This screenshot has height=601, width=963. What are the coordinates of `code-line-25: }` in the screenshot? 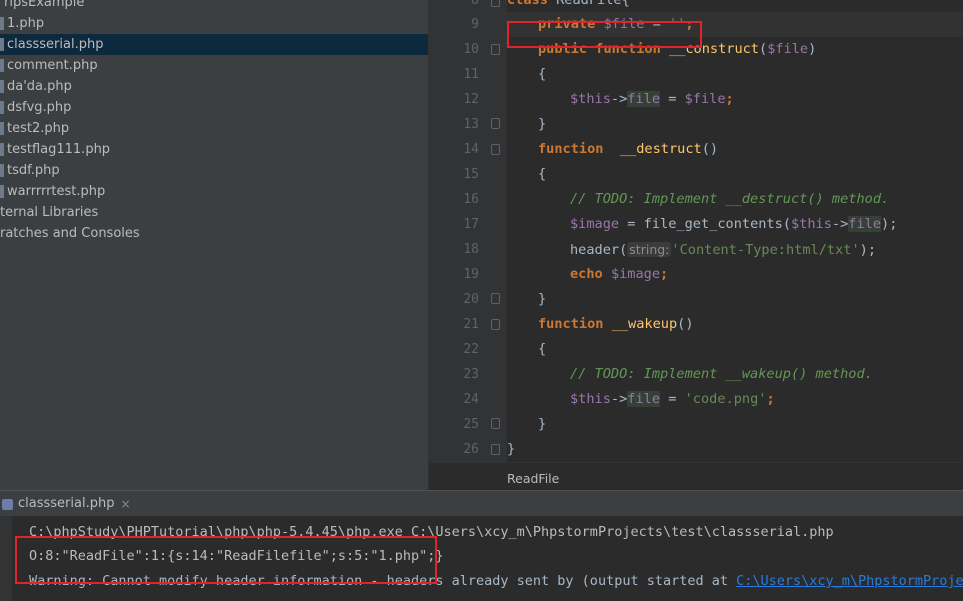 It's located at (542, 424).